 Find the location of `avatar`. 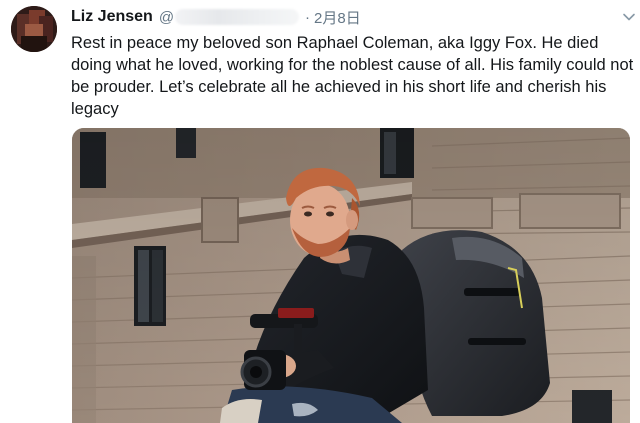

avatar is located at coordinates (34, 29).